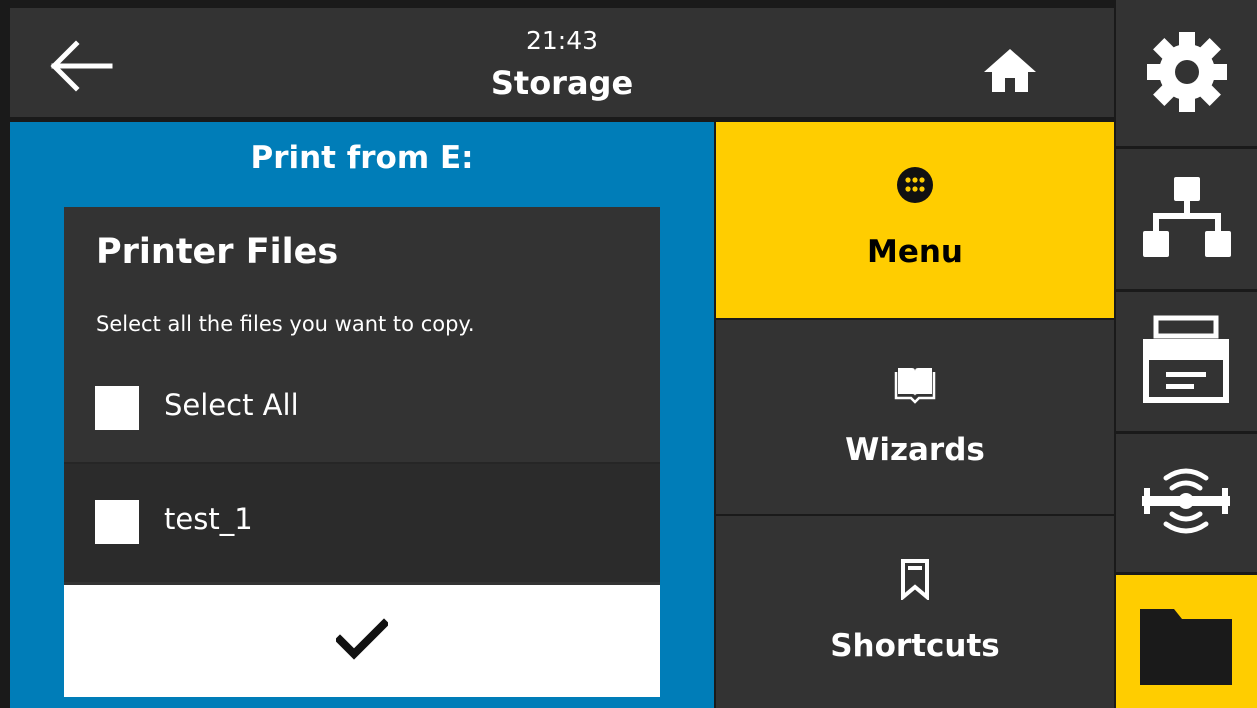  Describe the element at coordinates (915, 185) in the screenshot. I see `menu-grid-icon` at that location.